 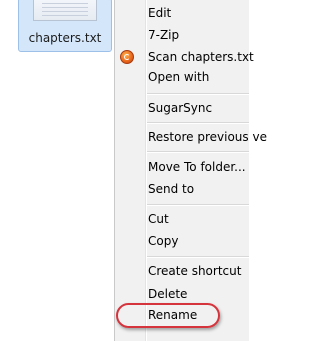 I want to click on menu-item-restore-previous: Restore previous ve, so click(x=191, y=137).